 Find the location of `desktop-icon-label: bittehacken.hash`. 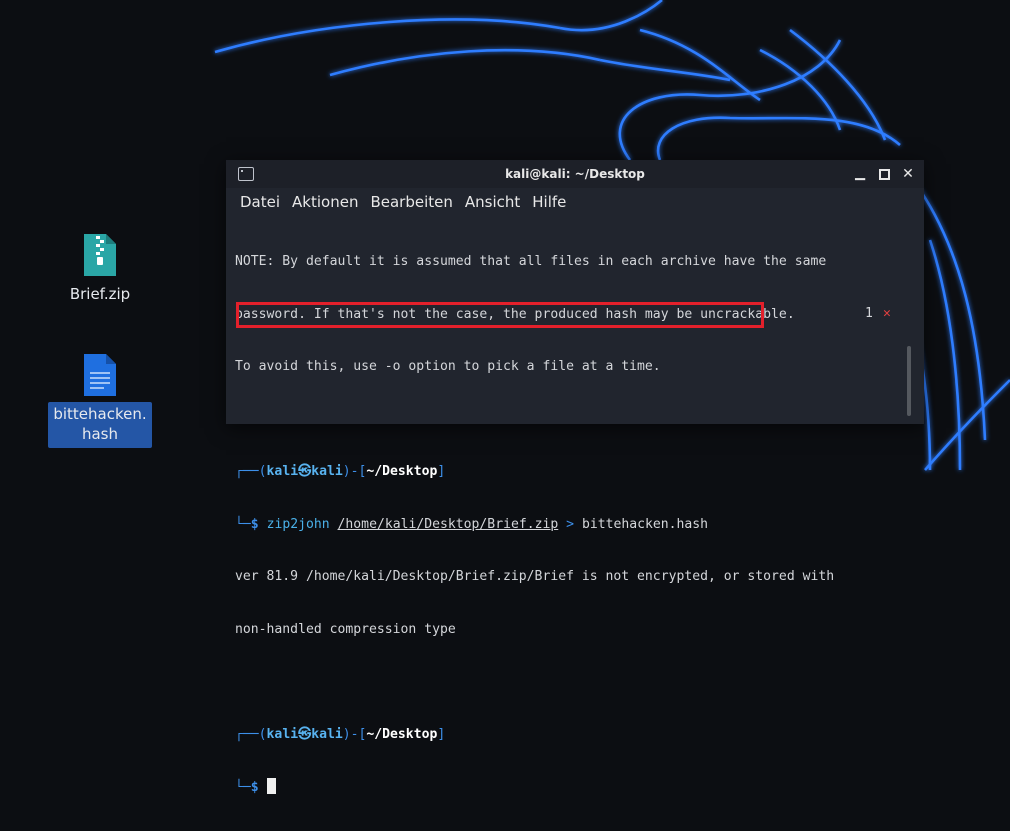

desktop-icon-label: bittehacken.hash is located at coordinates (100, 425).